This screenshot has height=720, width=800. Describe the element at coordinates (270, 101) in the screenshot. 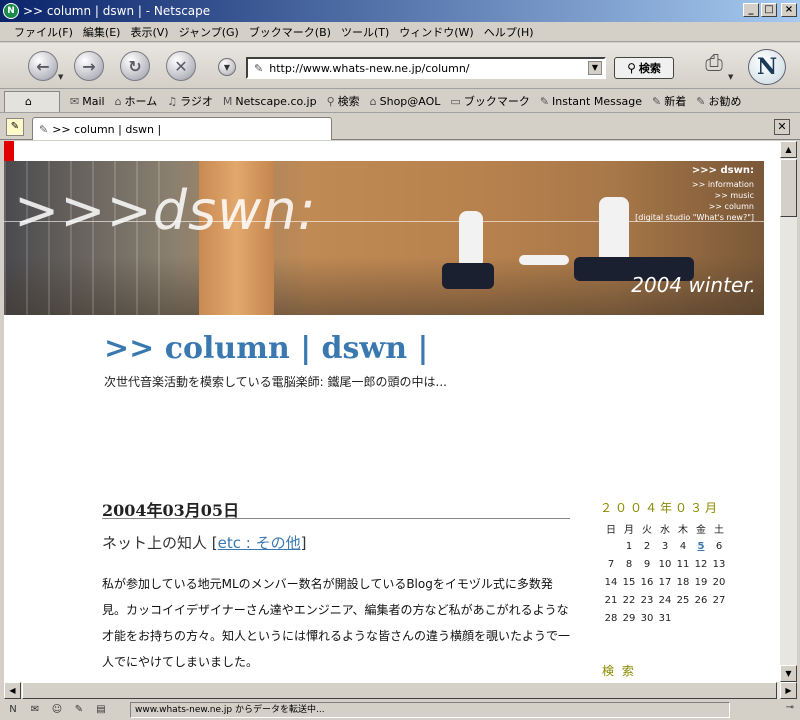

I see `bookmark-item: M Netscape.co.jp` at that location.